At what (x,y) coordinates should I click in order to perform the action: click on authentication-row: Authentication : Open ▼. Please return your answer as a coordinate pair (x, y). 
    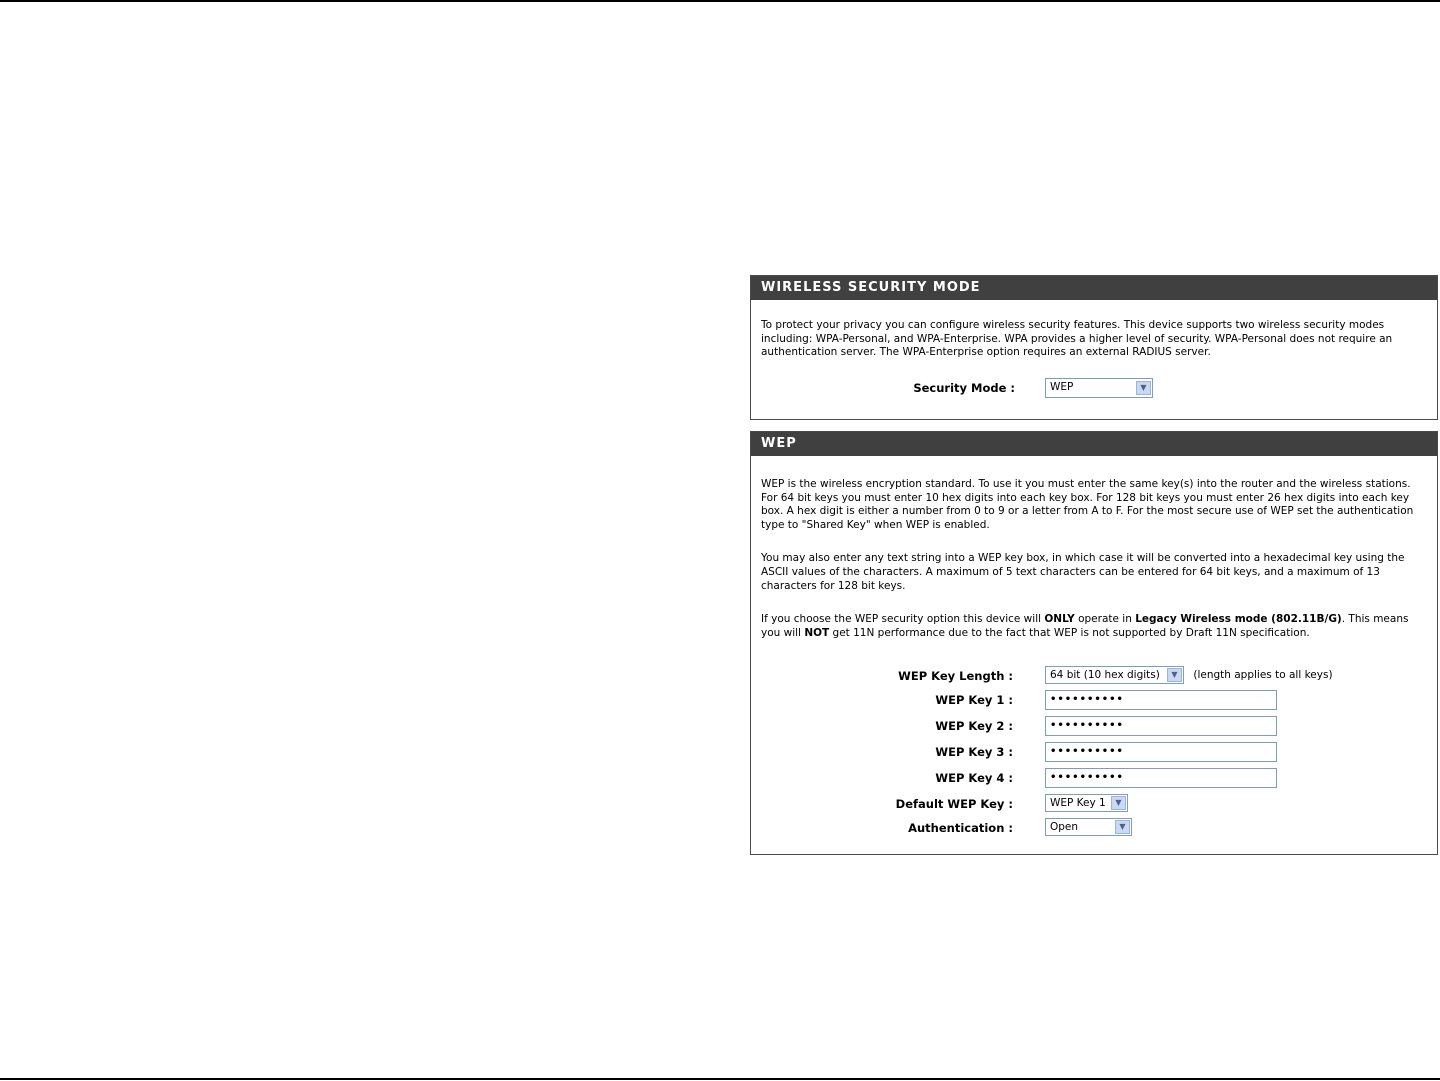
    Looking at the image, I should click on (1094, 830).